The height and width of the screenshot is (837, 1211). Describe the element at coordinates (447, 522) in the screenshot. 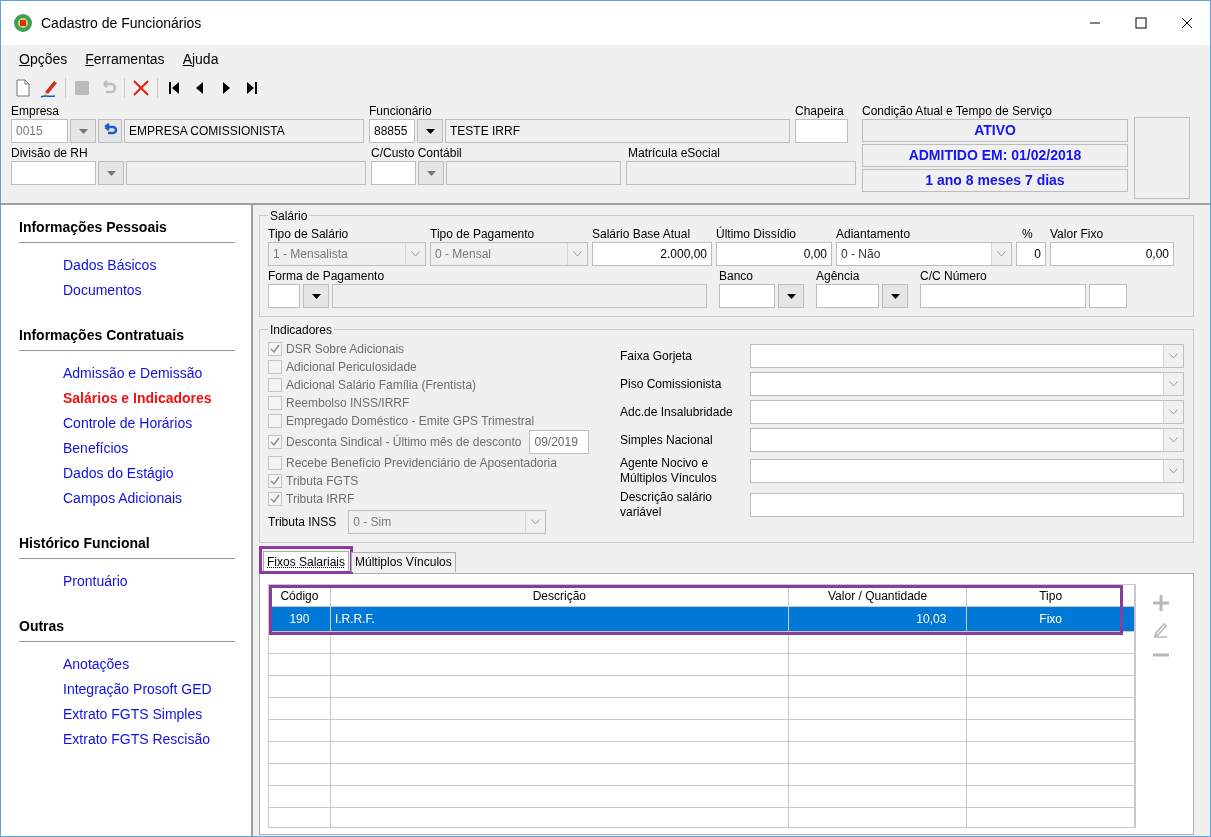

I see `select-field: 0 - Sim` at that location.